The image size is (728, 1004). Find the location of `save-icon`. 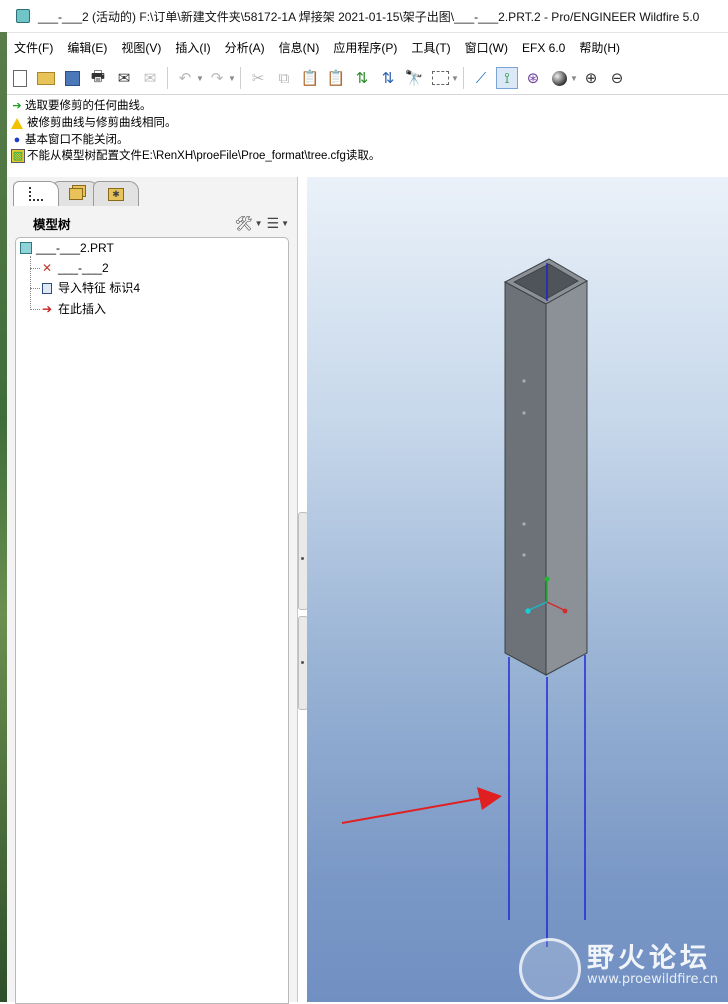

save-icon is located at coordinates (72, 78).